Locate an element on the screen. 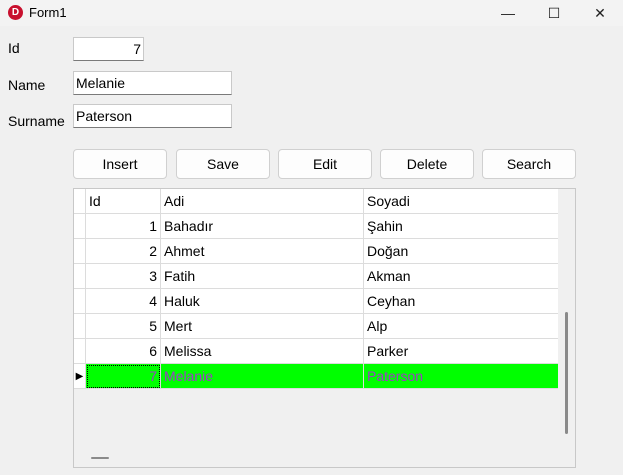 The width and height of the screenshot is (623, 475). title-bar: D Form1 — ☐ ✕ is located at coordinates (311, 13).